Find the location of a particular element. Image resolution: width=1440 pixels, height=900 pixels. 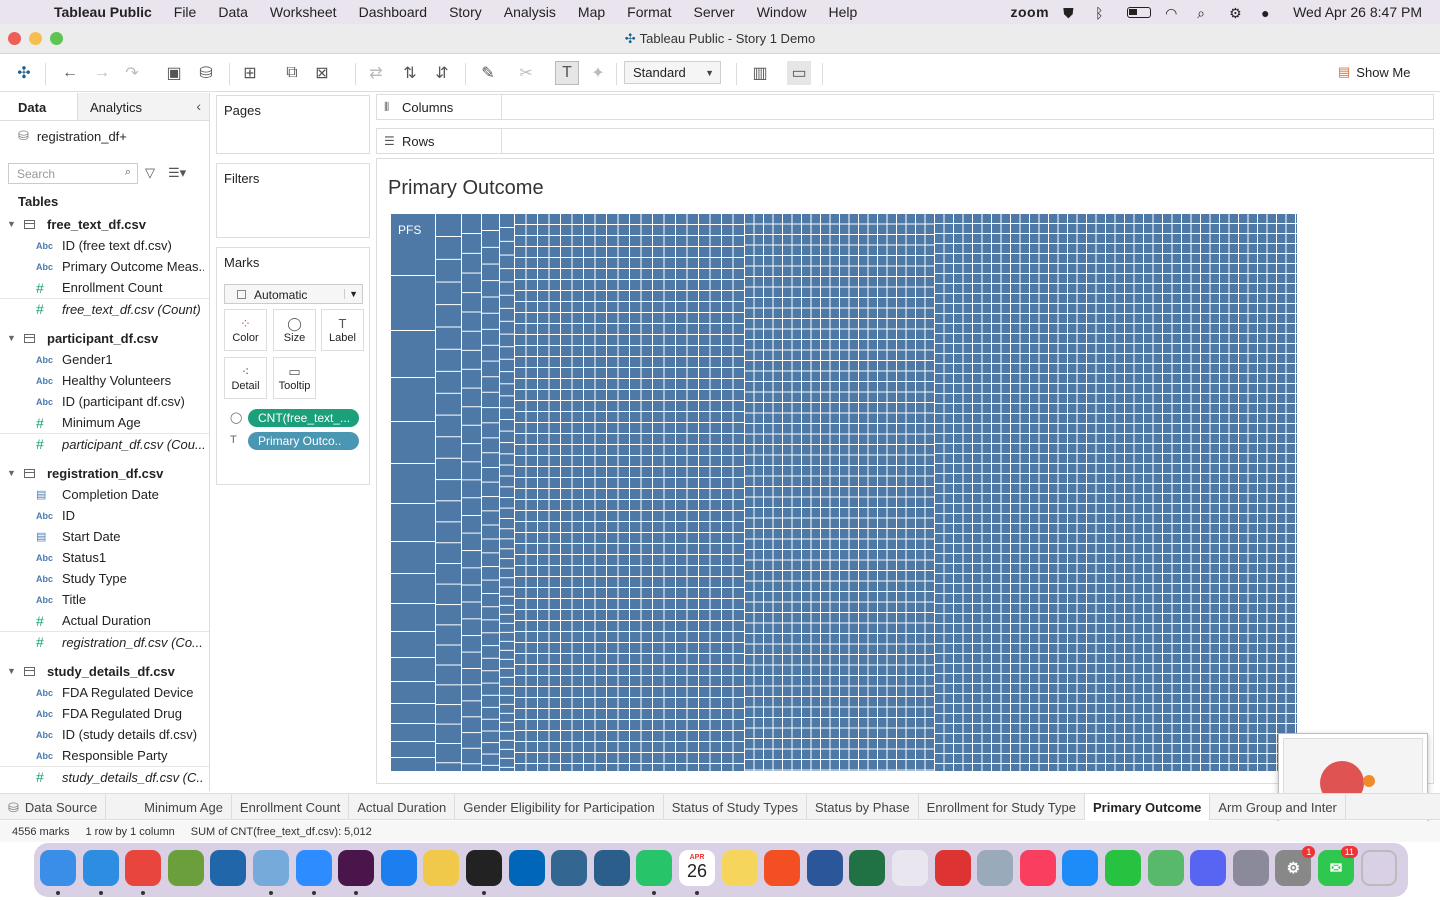

excel-icon is located at coordinates (867, 868).